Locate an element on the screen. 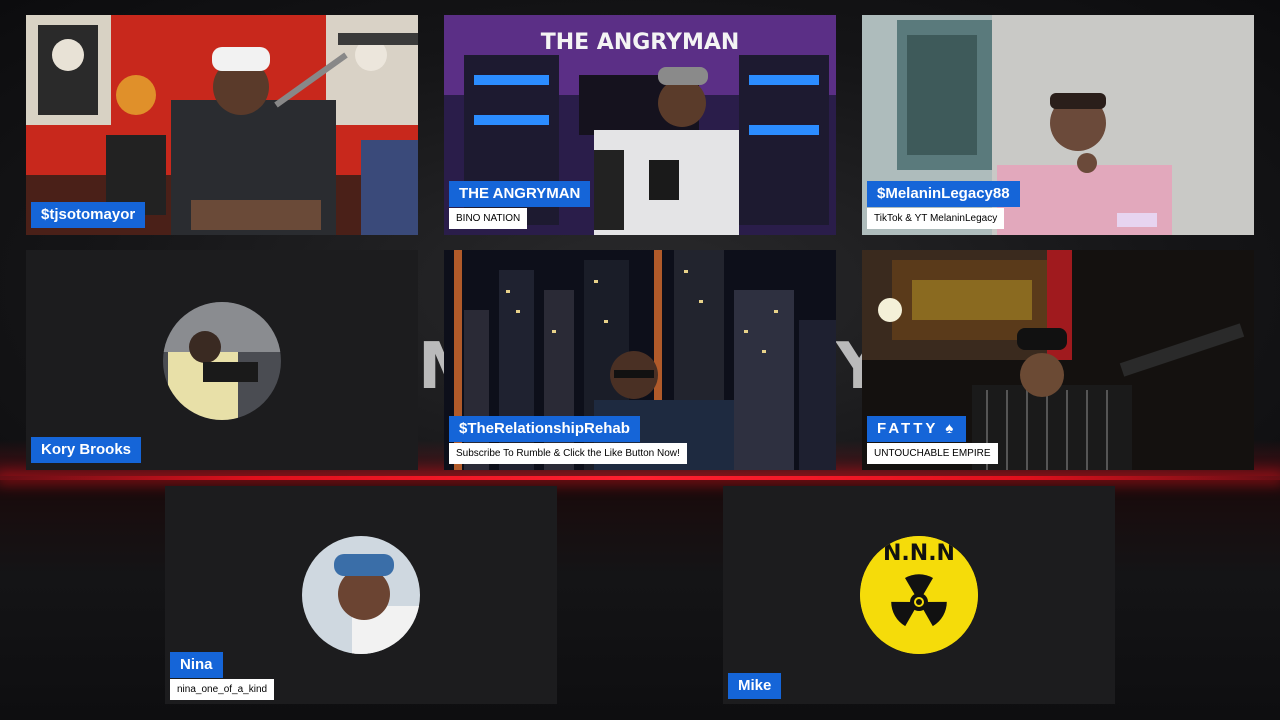 The width and height of the screenshot is (1280, 720). participant-name: THE ANGRYMAN is located at coordinates (520, 194).